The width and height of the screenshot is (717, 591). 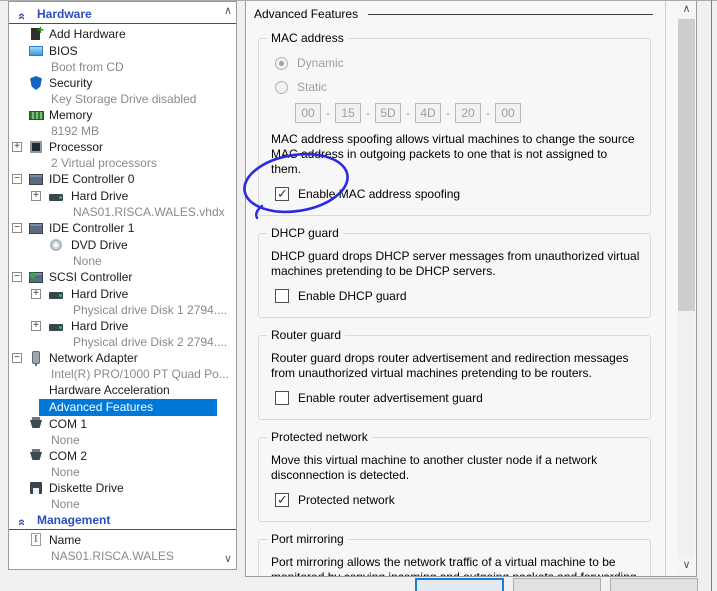 I want to click on dynamic-radio, so click(x=281, y=63).